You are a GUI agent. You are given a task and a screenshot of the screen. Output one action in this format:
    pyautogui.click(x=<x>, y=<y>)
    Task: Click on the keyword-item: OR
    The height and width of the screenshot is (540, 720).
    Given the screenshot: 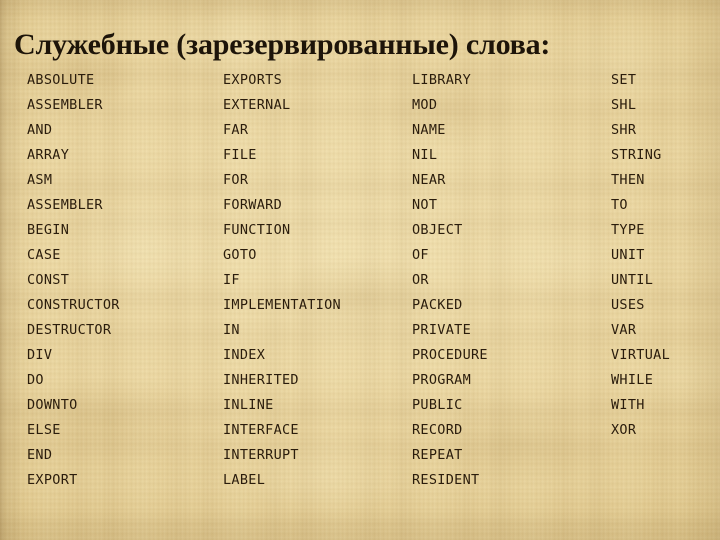 What is the action you would take?
    pyautogui.click(x=420, y=280)
    